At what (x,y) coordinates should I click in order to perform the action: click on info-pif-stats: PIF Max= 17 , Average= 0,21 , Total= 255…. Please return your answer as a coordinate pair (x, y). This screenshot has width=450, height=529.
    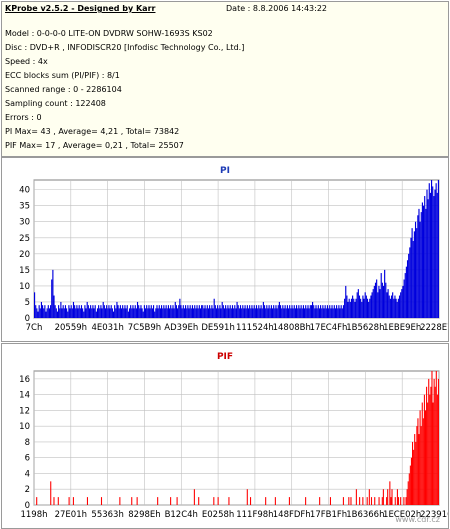
    Looking at the image, I should click on (94, 145).